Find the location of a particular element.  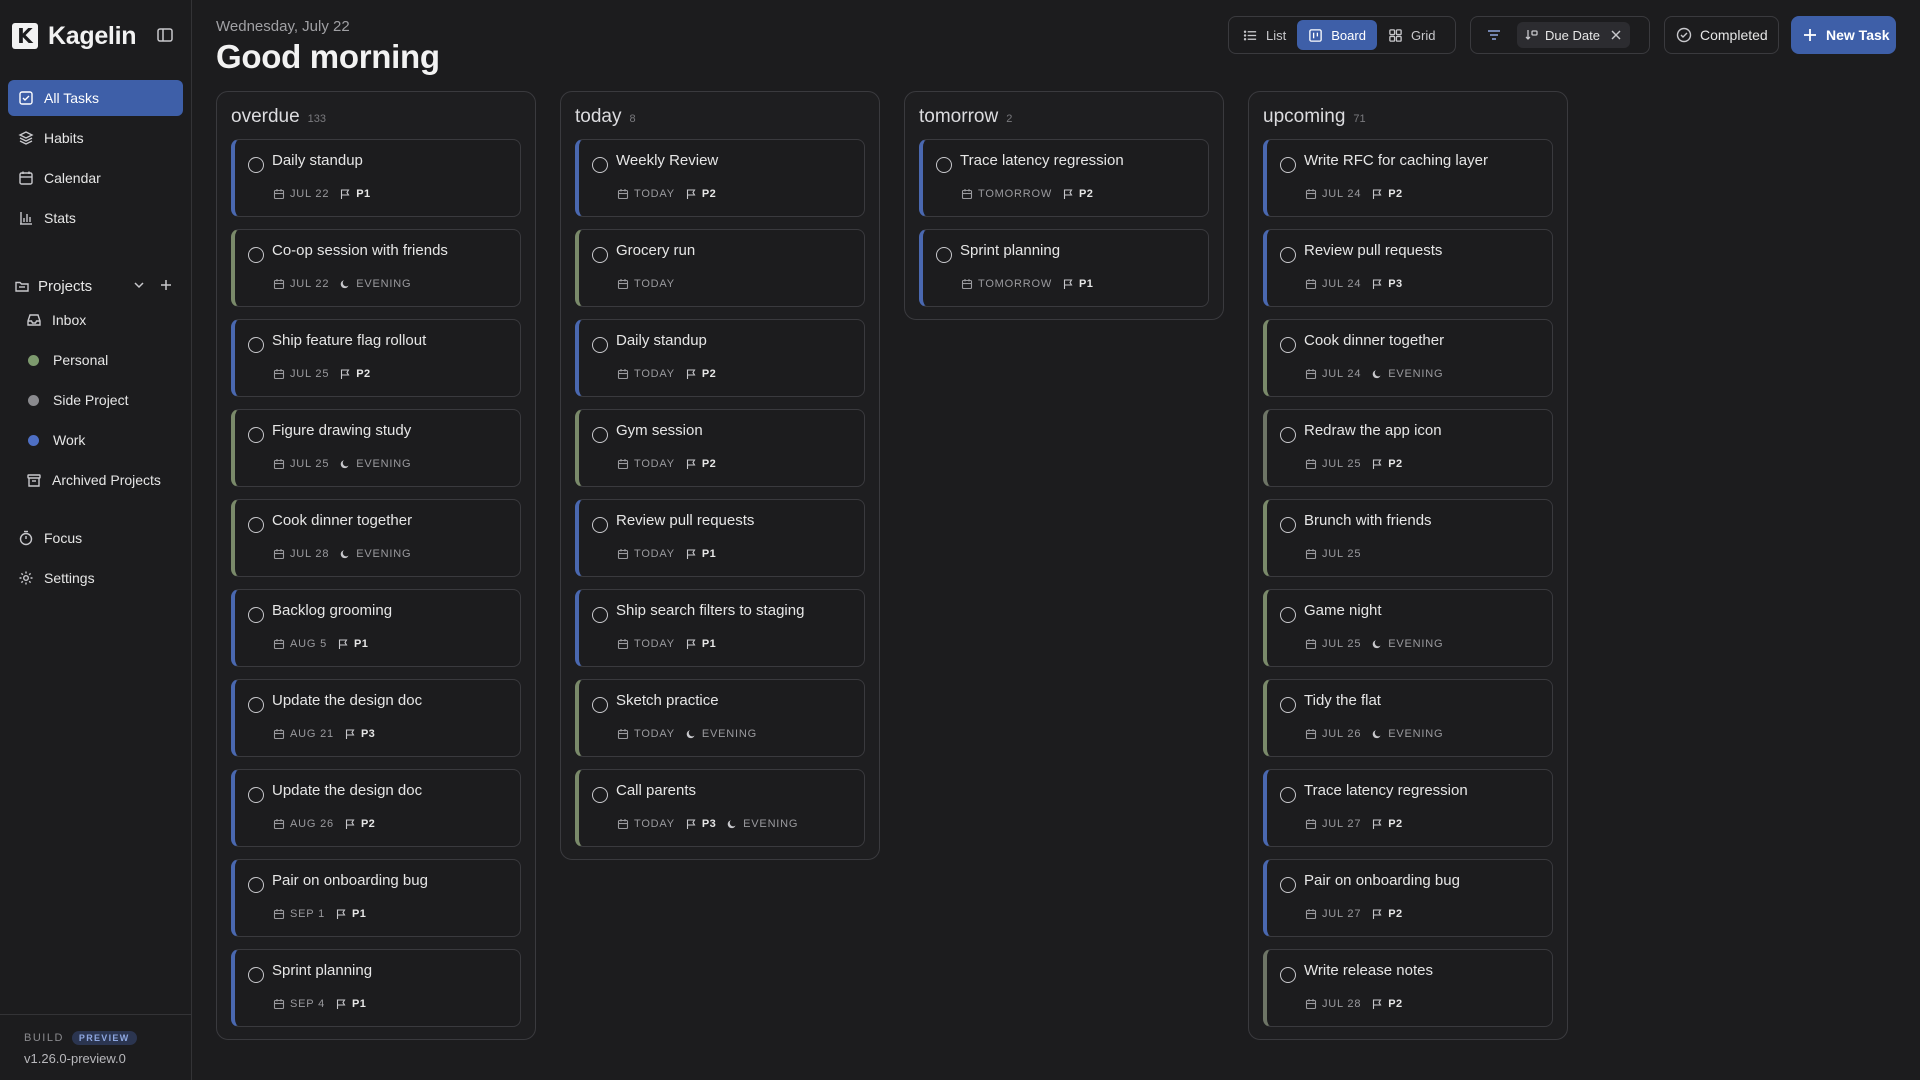

task-card: Review pull requests JUL 24 P3 is located at coordinates (1408, 268).